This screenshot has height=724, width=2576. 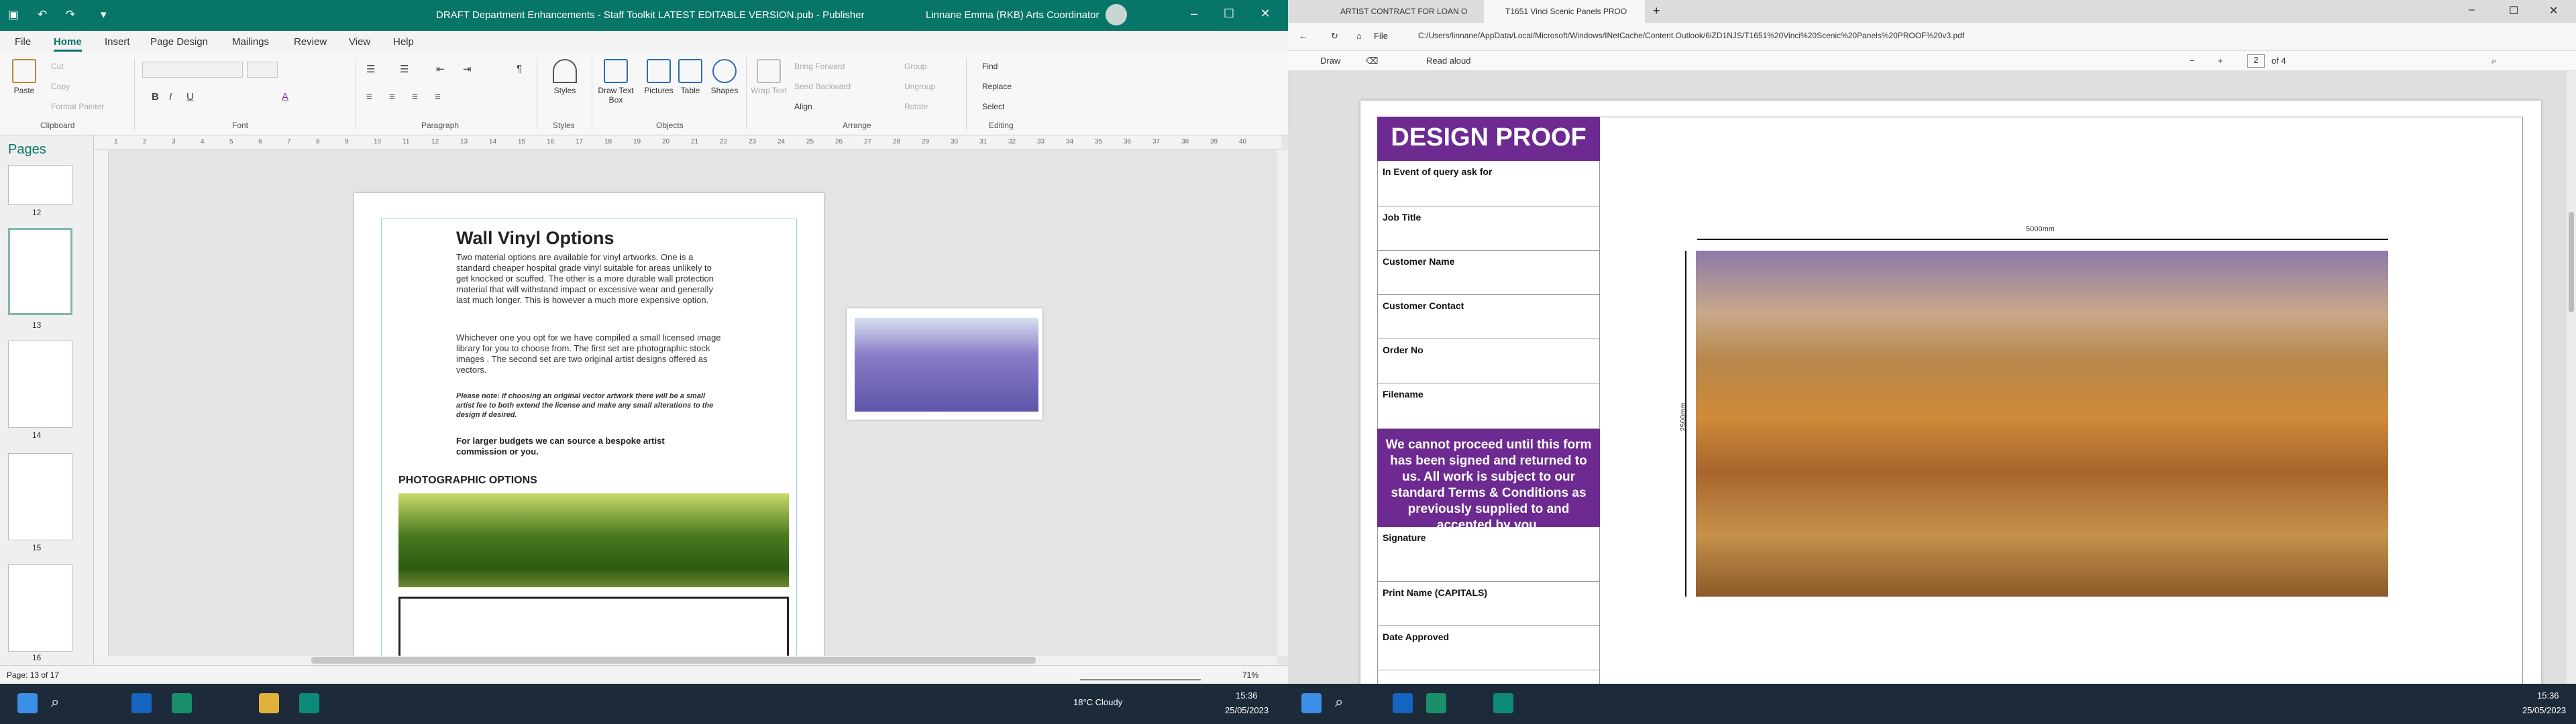 I want to click on justify-icon: ≡, so click(x=438, y=97).